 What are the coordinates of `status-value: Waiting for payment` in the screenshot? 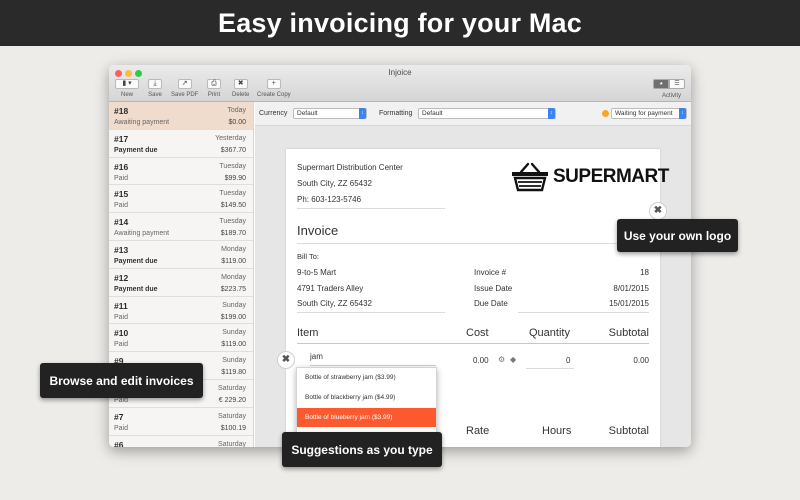 It's located at (644, 113).